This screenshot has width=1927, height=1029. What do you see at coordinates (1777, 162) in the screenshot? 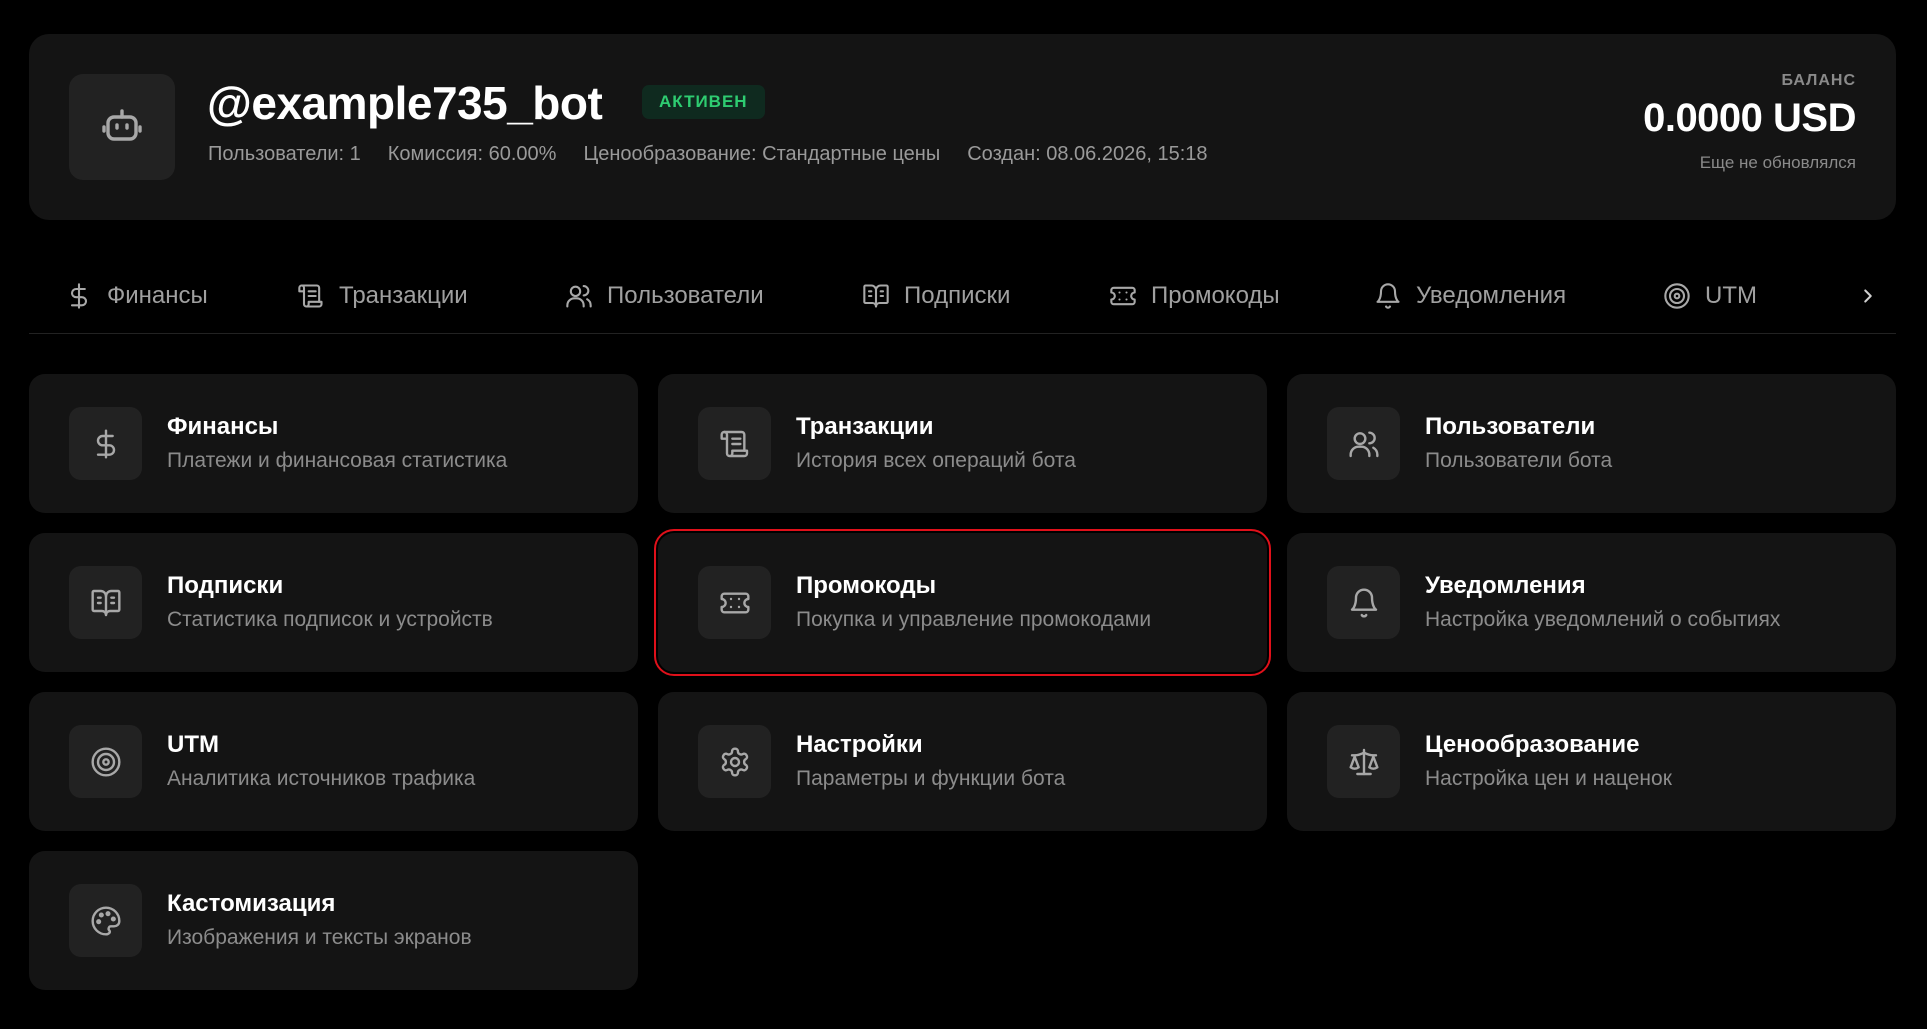
I see `balance-note: Еще не обновлялся` at bounding box center [1777, 162].